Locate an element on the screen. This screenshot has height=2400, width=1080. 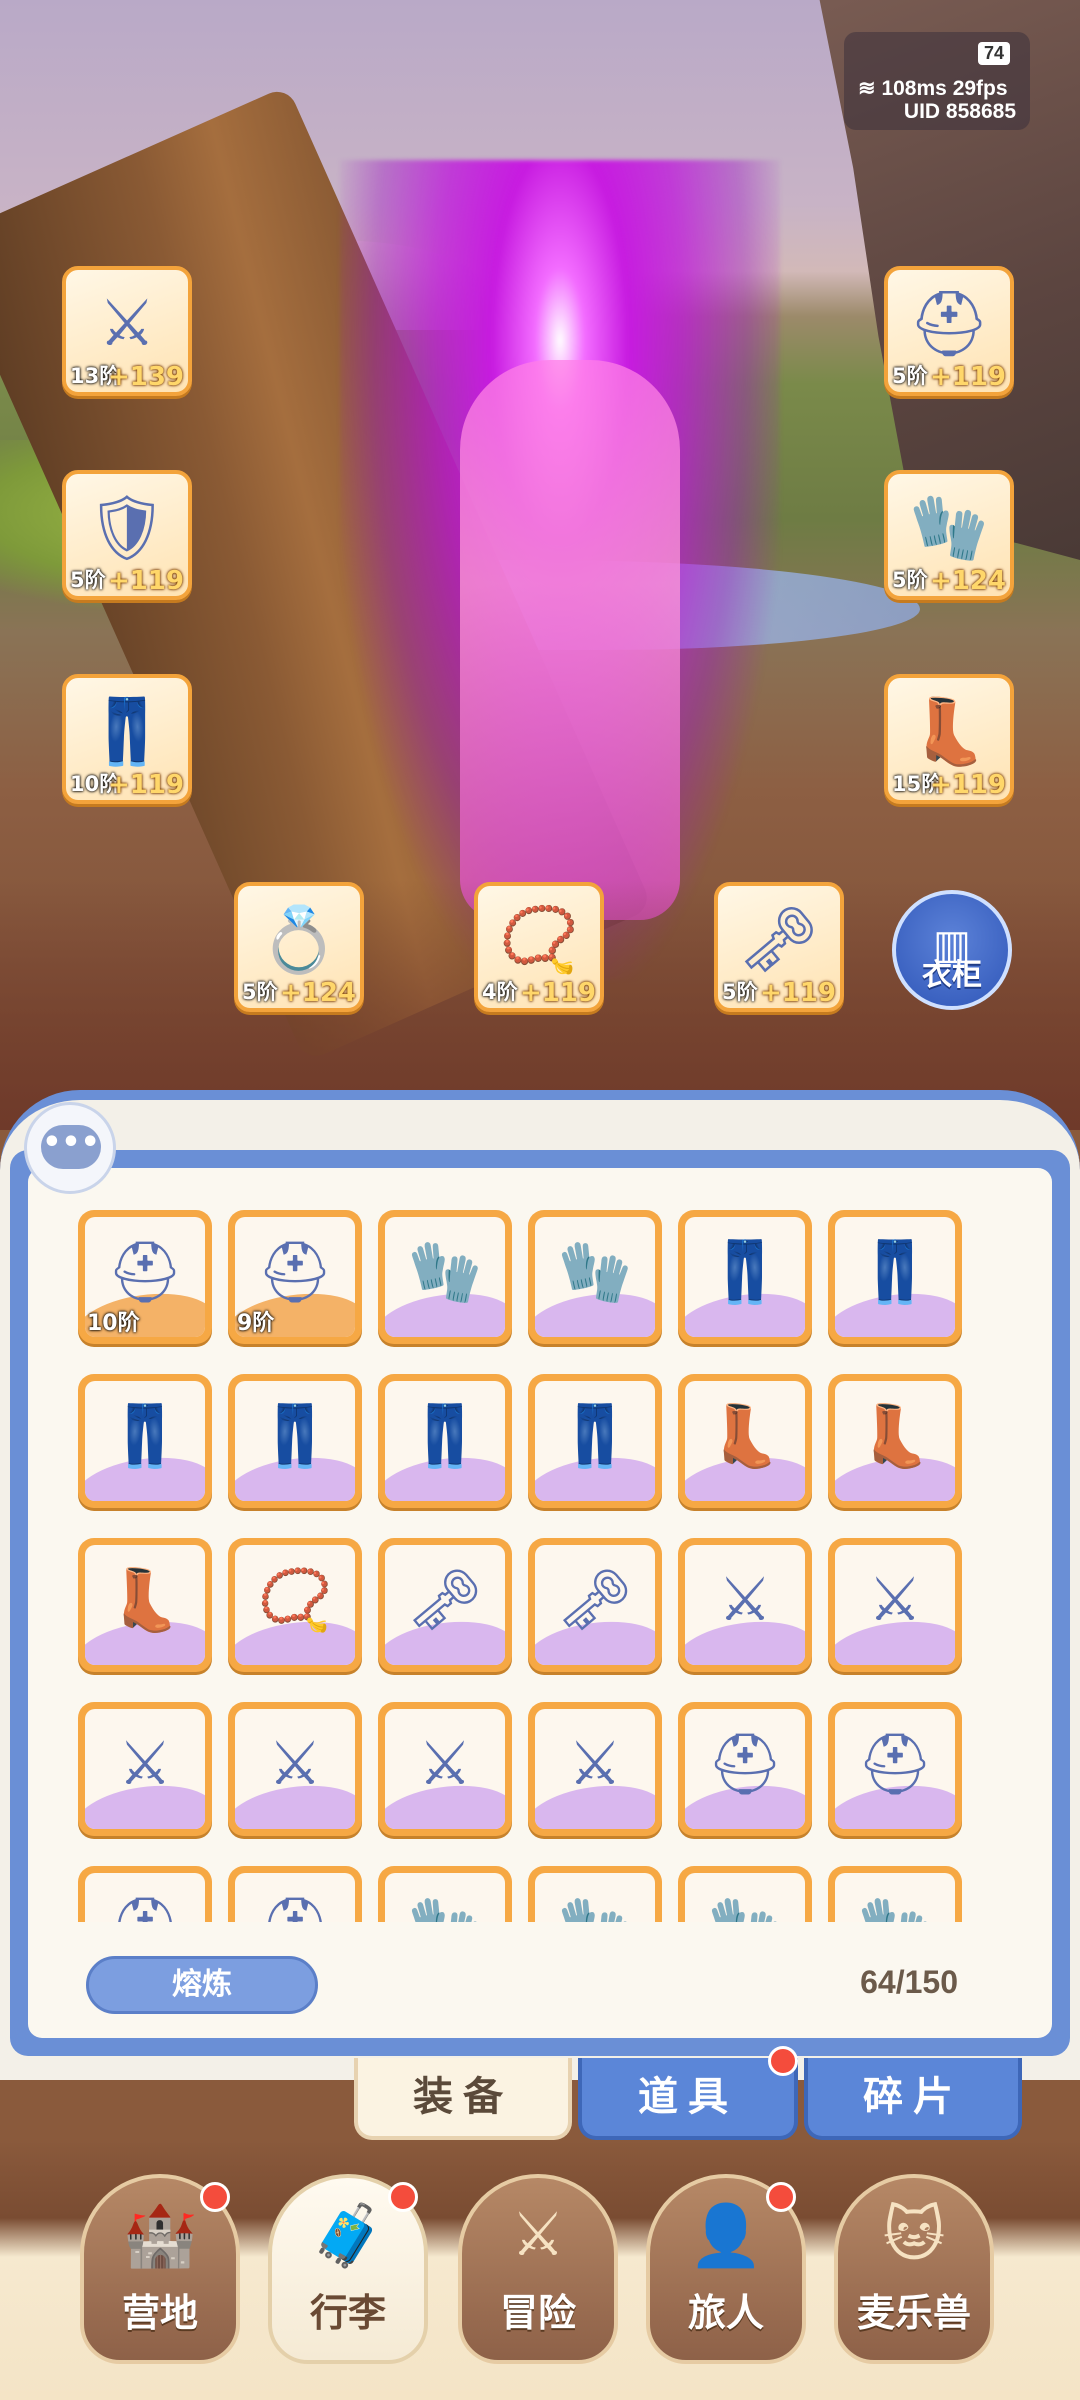
equip-slot-chest: 🛡 5阶 +119 is located at coordinates (127, 535).